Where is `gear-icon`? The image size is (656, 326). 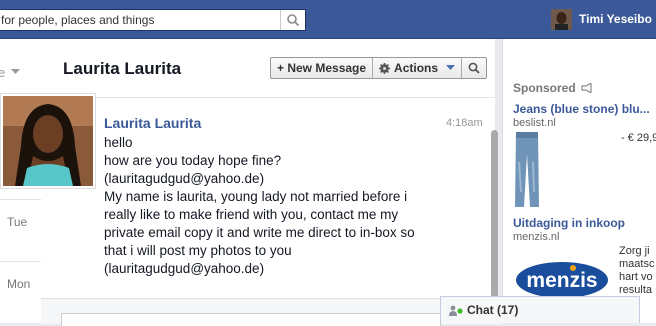
gear-icon is located at coordinates (385, 68).